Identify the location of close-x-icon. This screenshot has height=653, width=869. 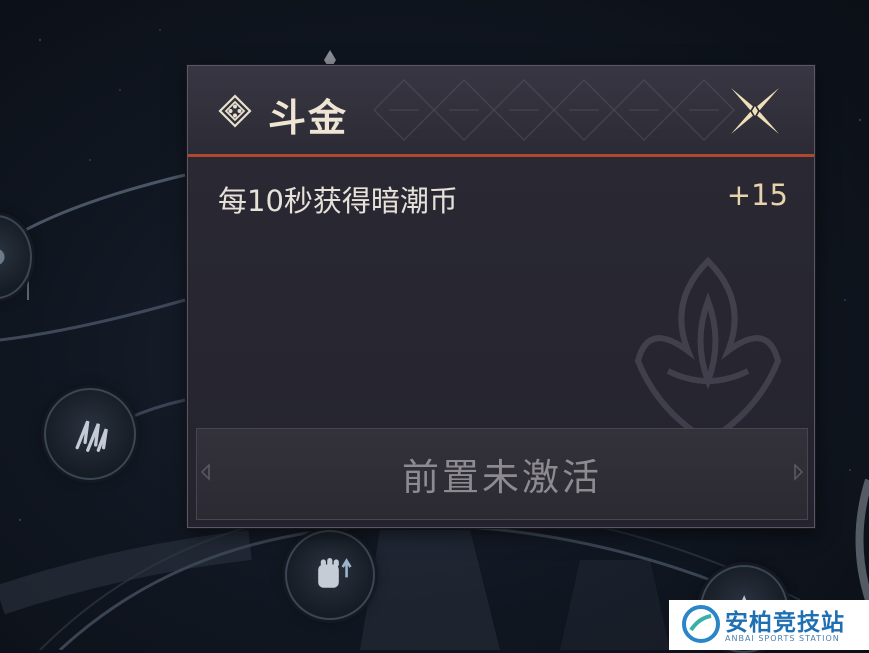
(755, 111).